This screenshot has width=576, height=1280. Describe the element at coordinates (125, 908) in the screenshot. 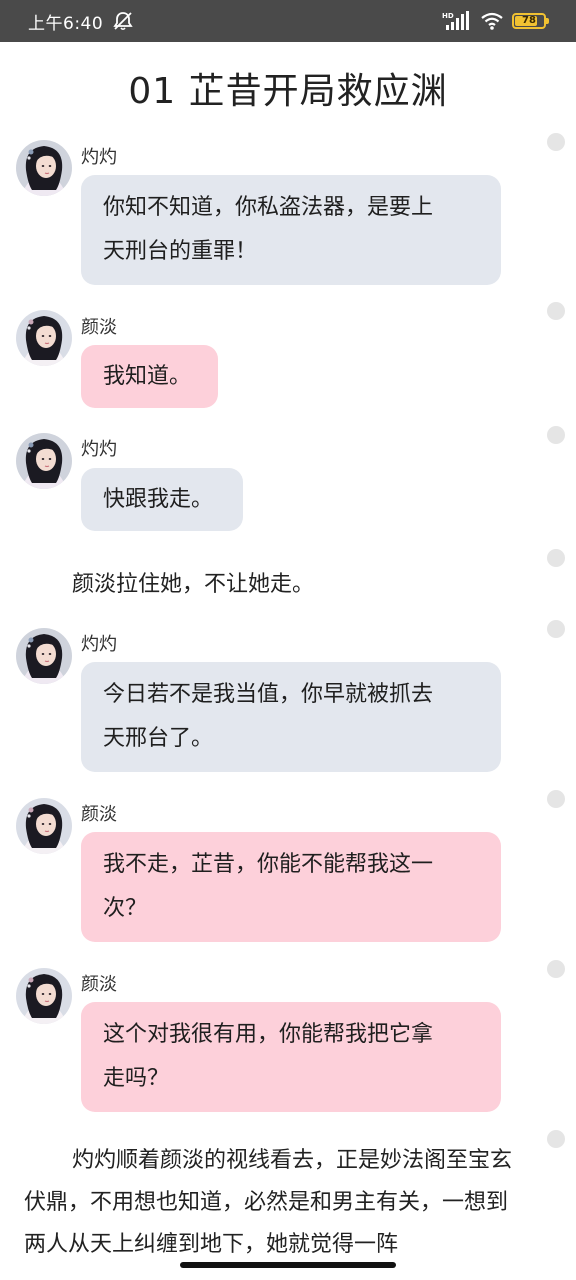

I see `dialogue-line: 次？` at that location.